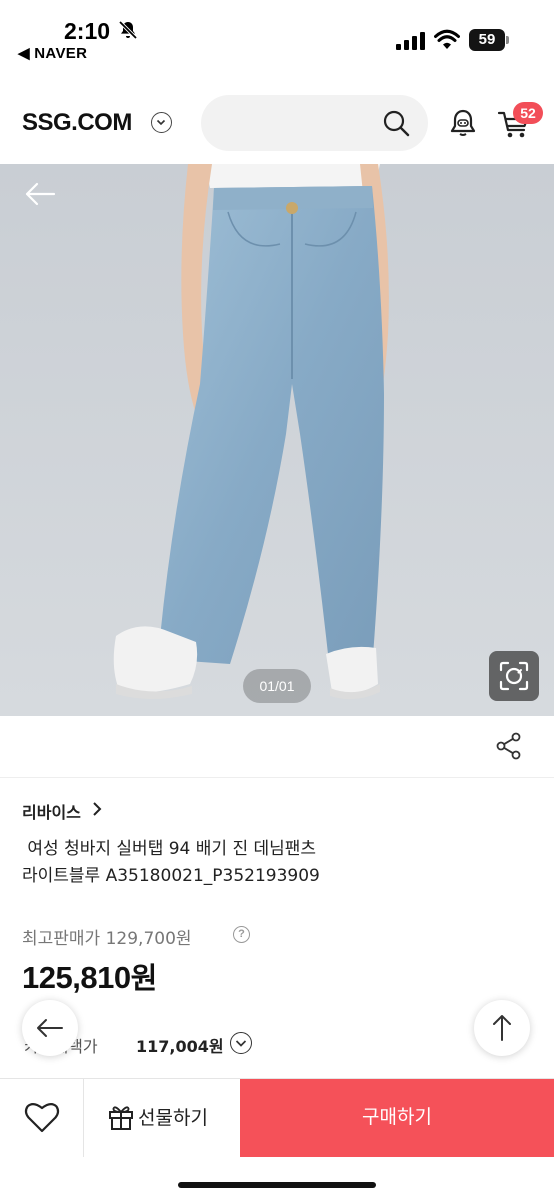  I want to click on heart-icon, so click(42, 1118).